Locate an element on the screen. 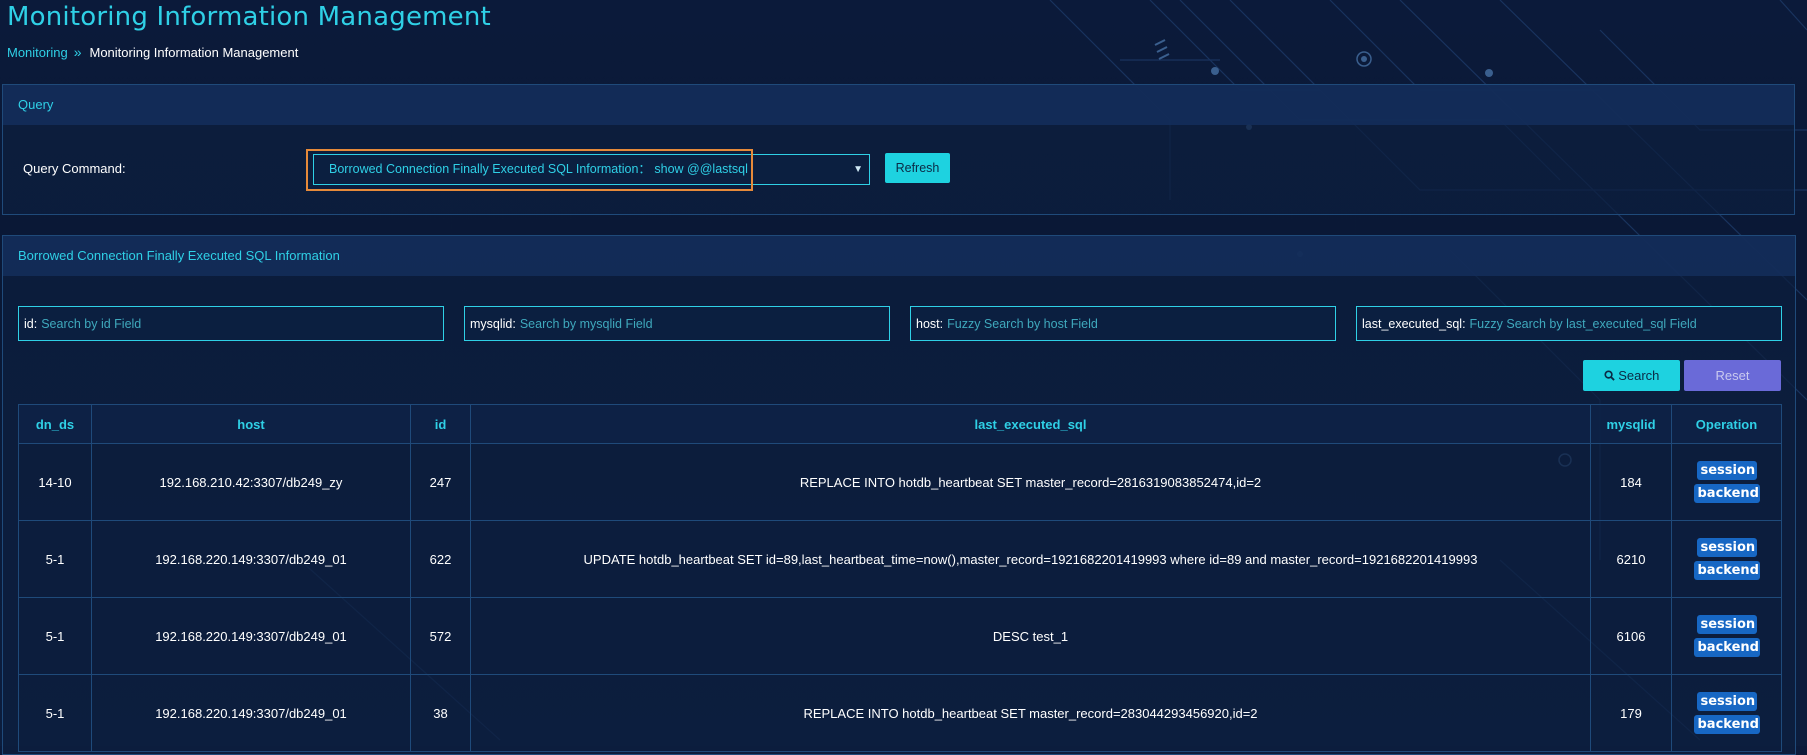 This screenshot has width=1807, height=755. cell-id: 572 is located at coordinates (440, 636).